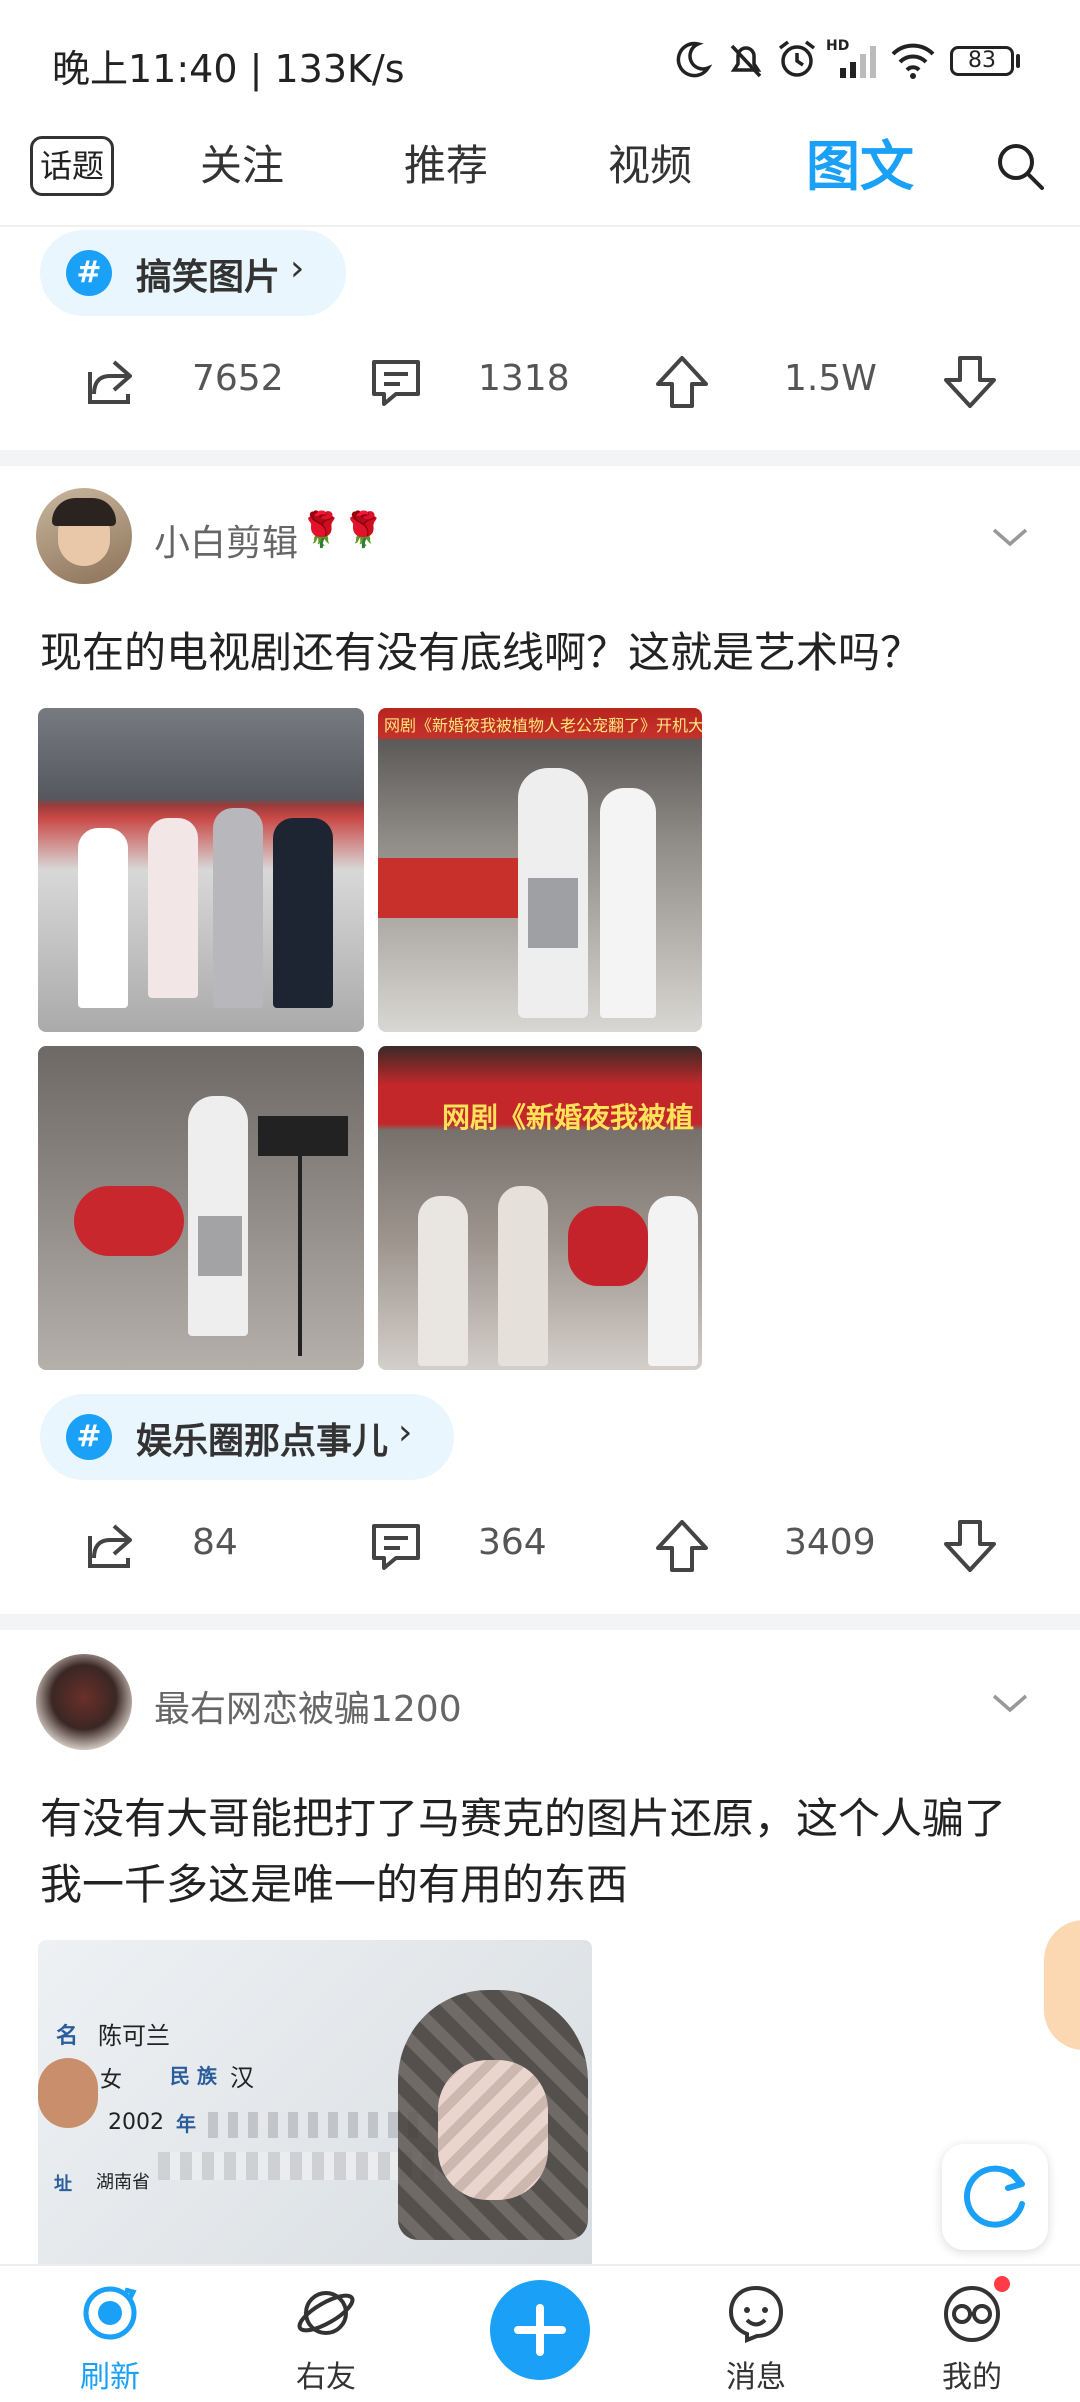  I want to click on refresh-button, so click(995, 2197).